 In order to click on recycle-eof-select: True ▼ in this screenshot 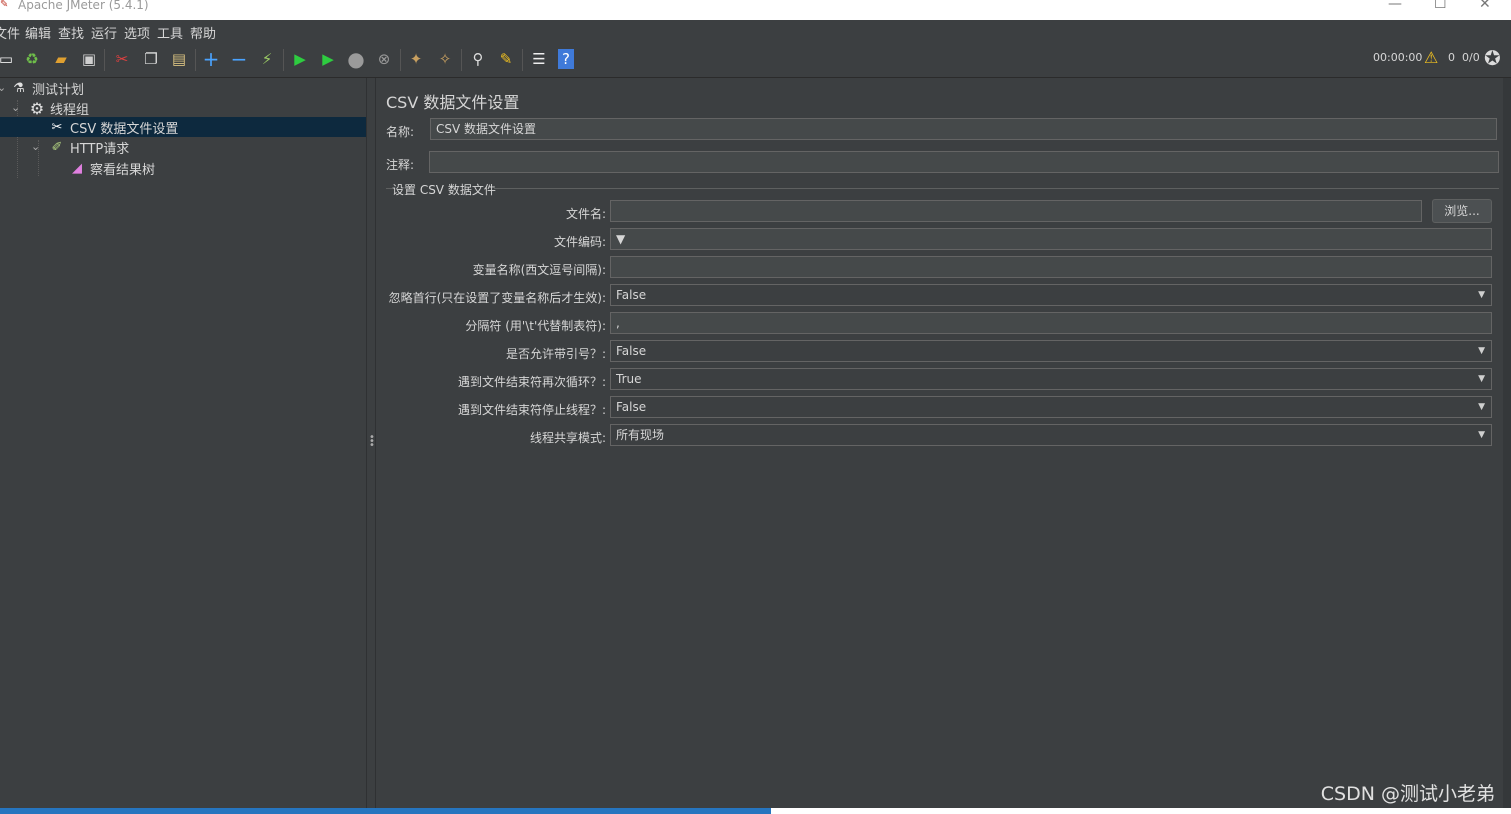, I will do `click(1051, 379)`.